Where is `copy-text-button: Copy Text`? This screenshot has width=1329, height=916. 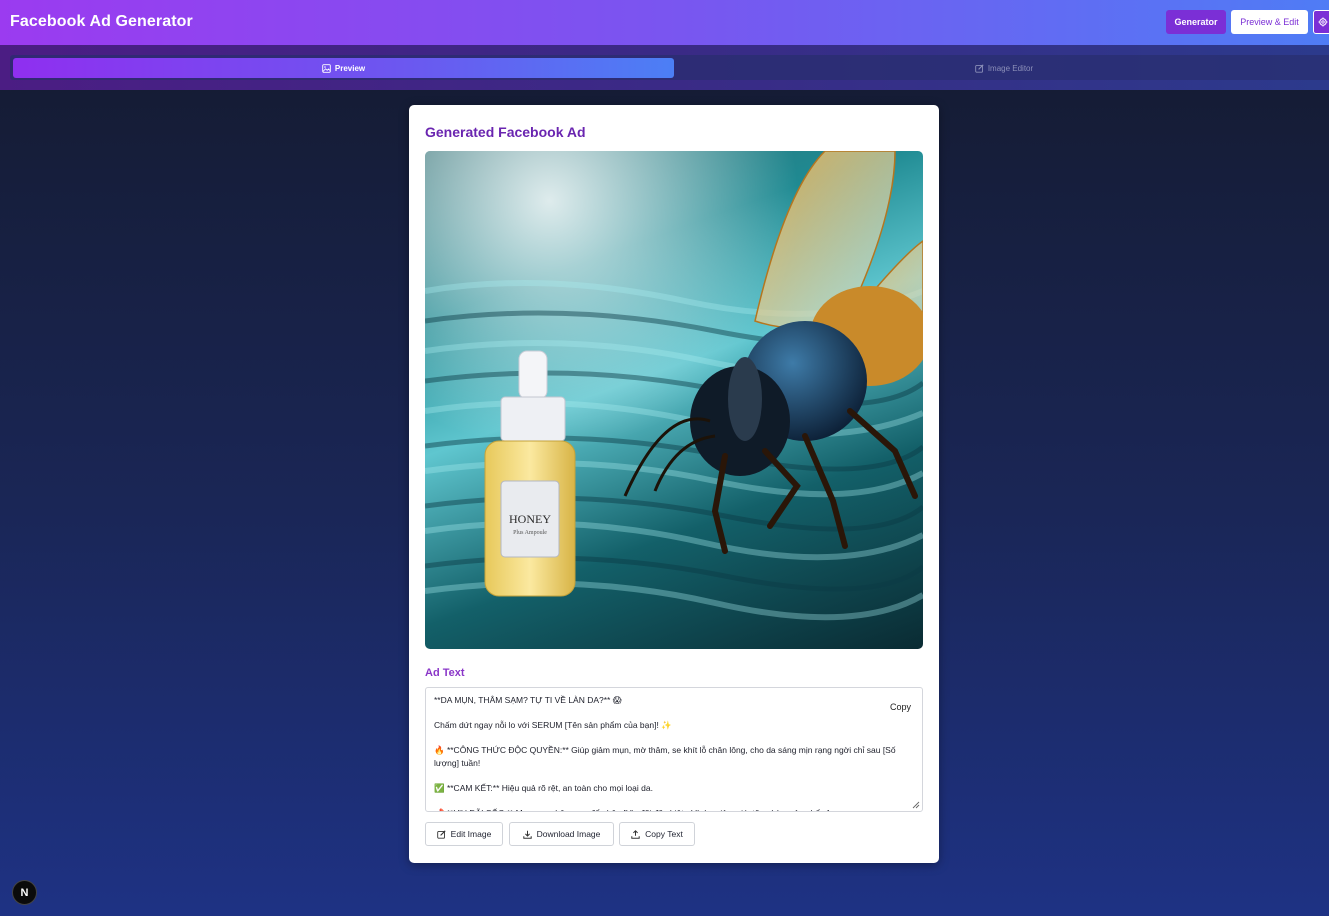
copy-text-button: Copy Text is located at coordinates (657, 834).